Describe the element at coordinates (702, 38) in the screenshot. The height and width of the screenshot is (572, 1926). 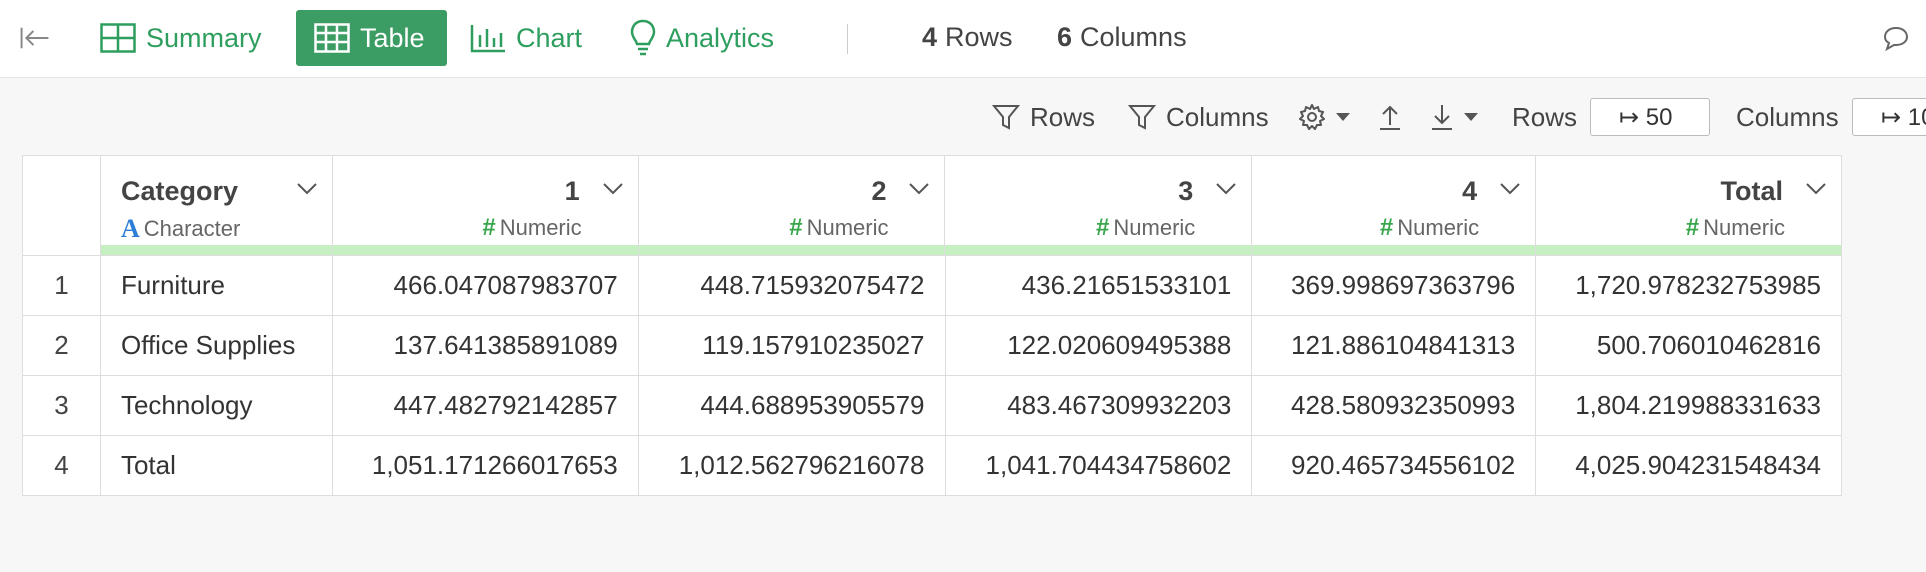
I see `tab-analytics: Analytics` at that location.